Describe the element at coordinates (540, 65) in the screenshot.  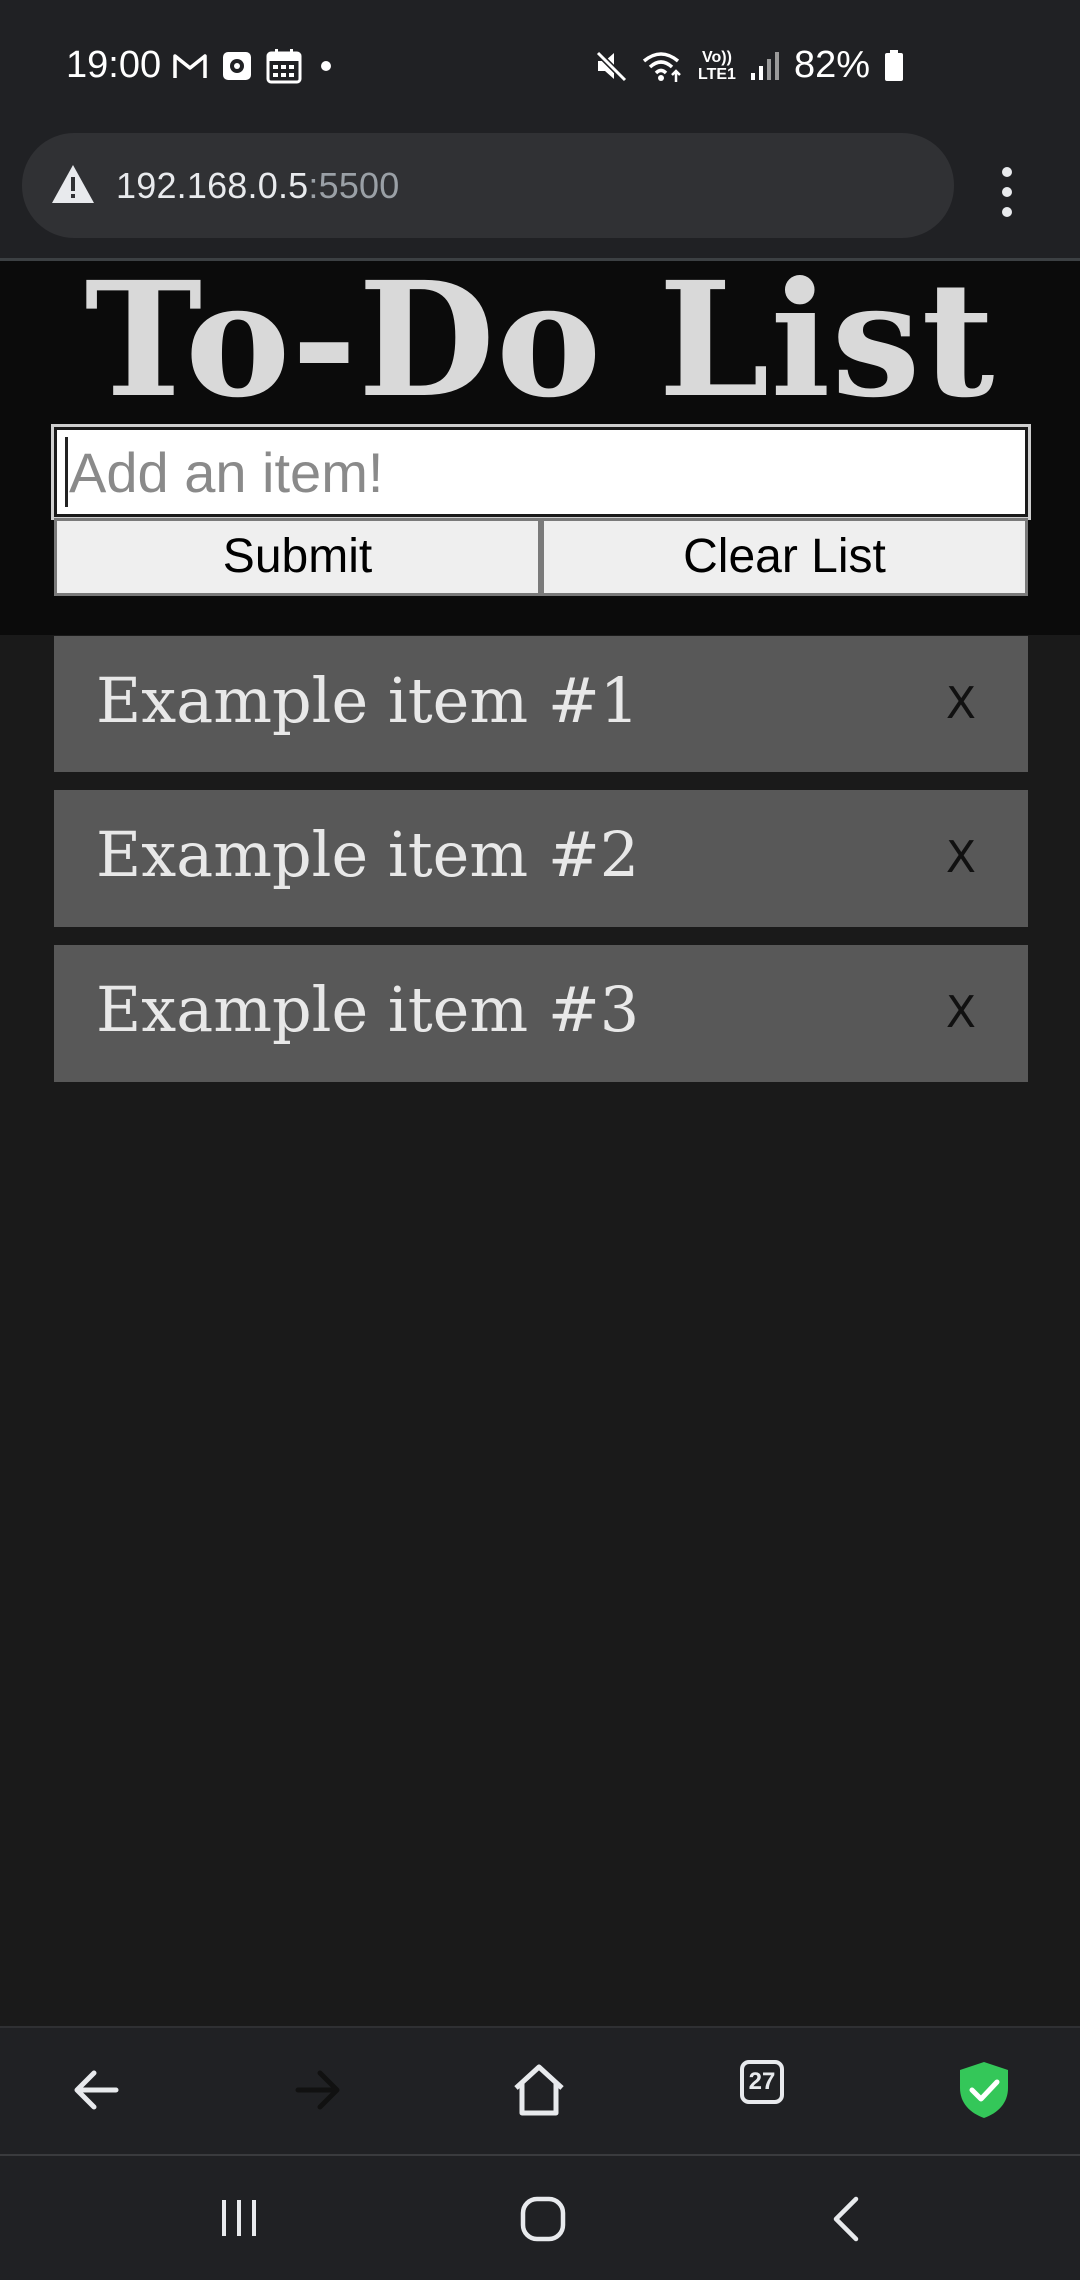
I see `status-bar: 19:00 Vo)) LTE1 82%` at that location.